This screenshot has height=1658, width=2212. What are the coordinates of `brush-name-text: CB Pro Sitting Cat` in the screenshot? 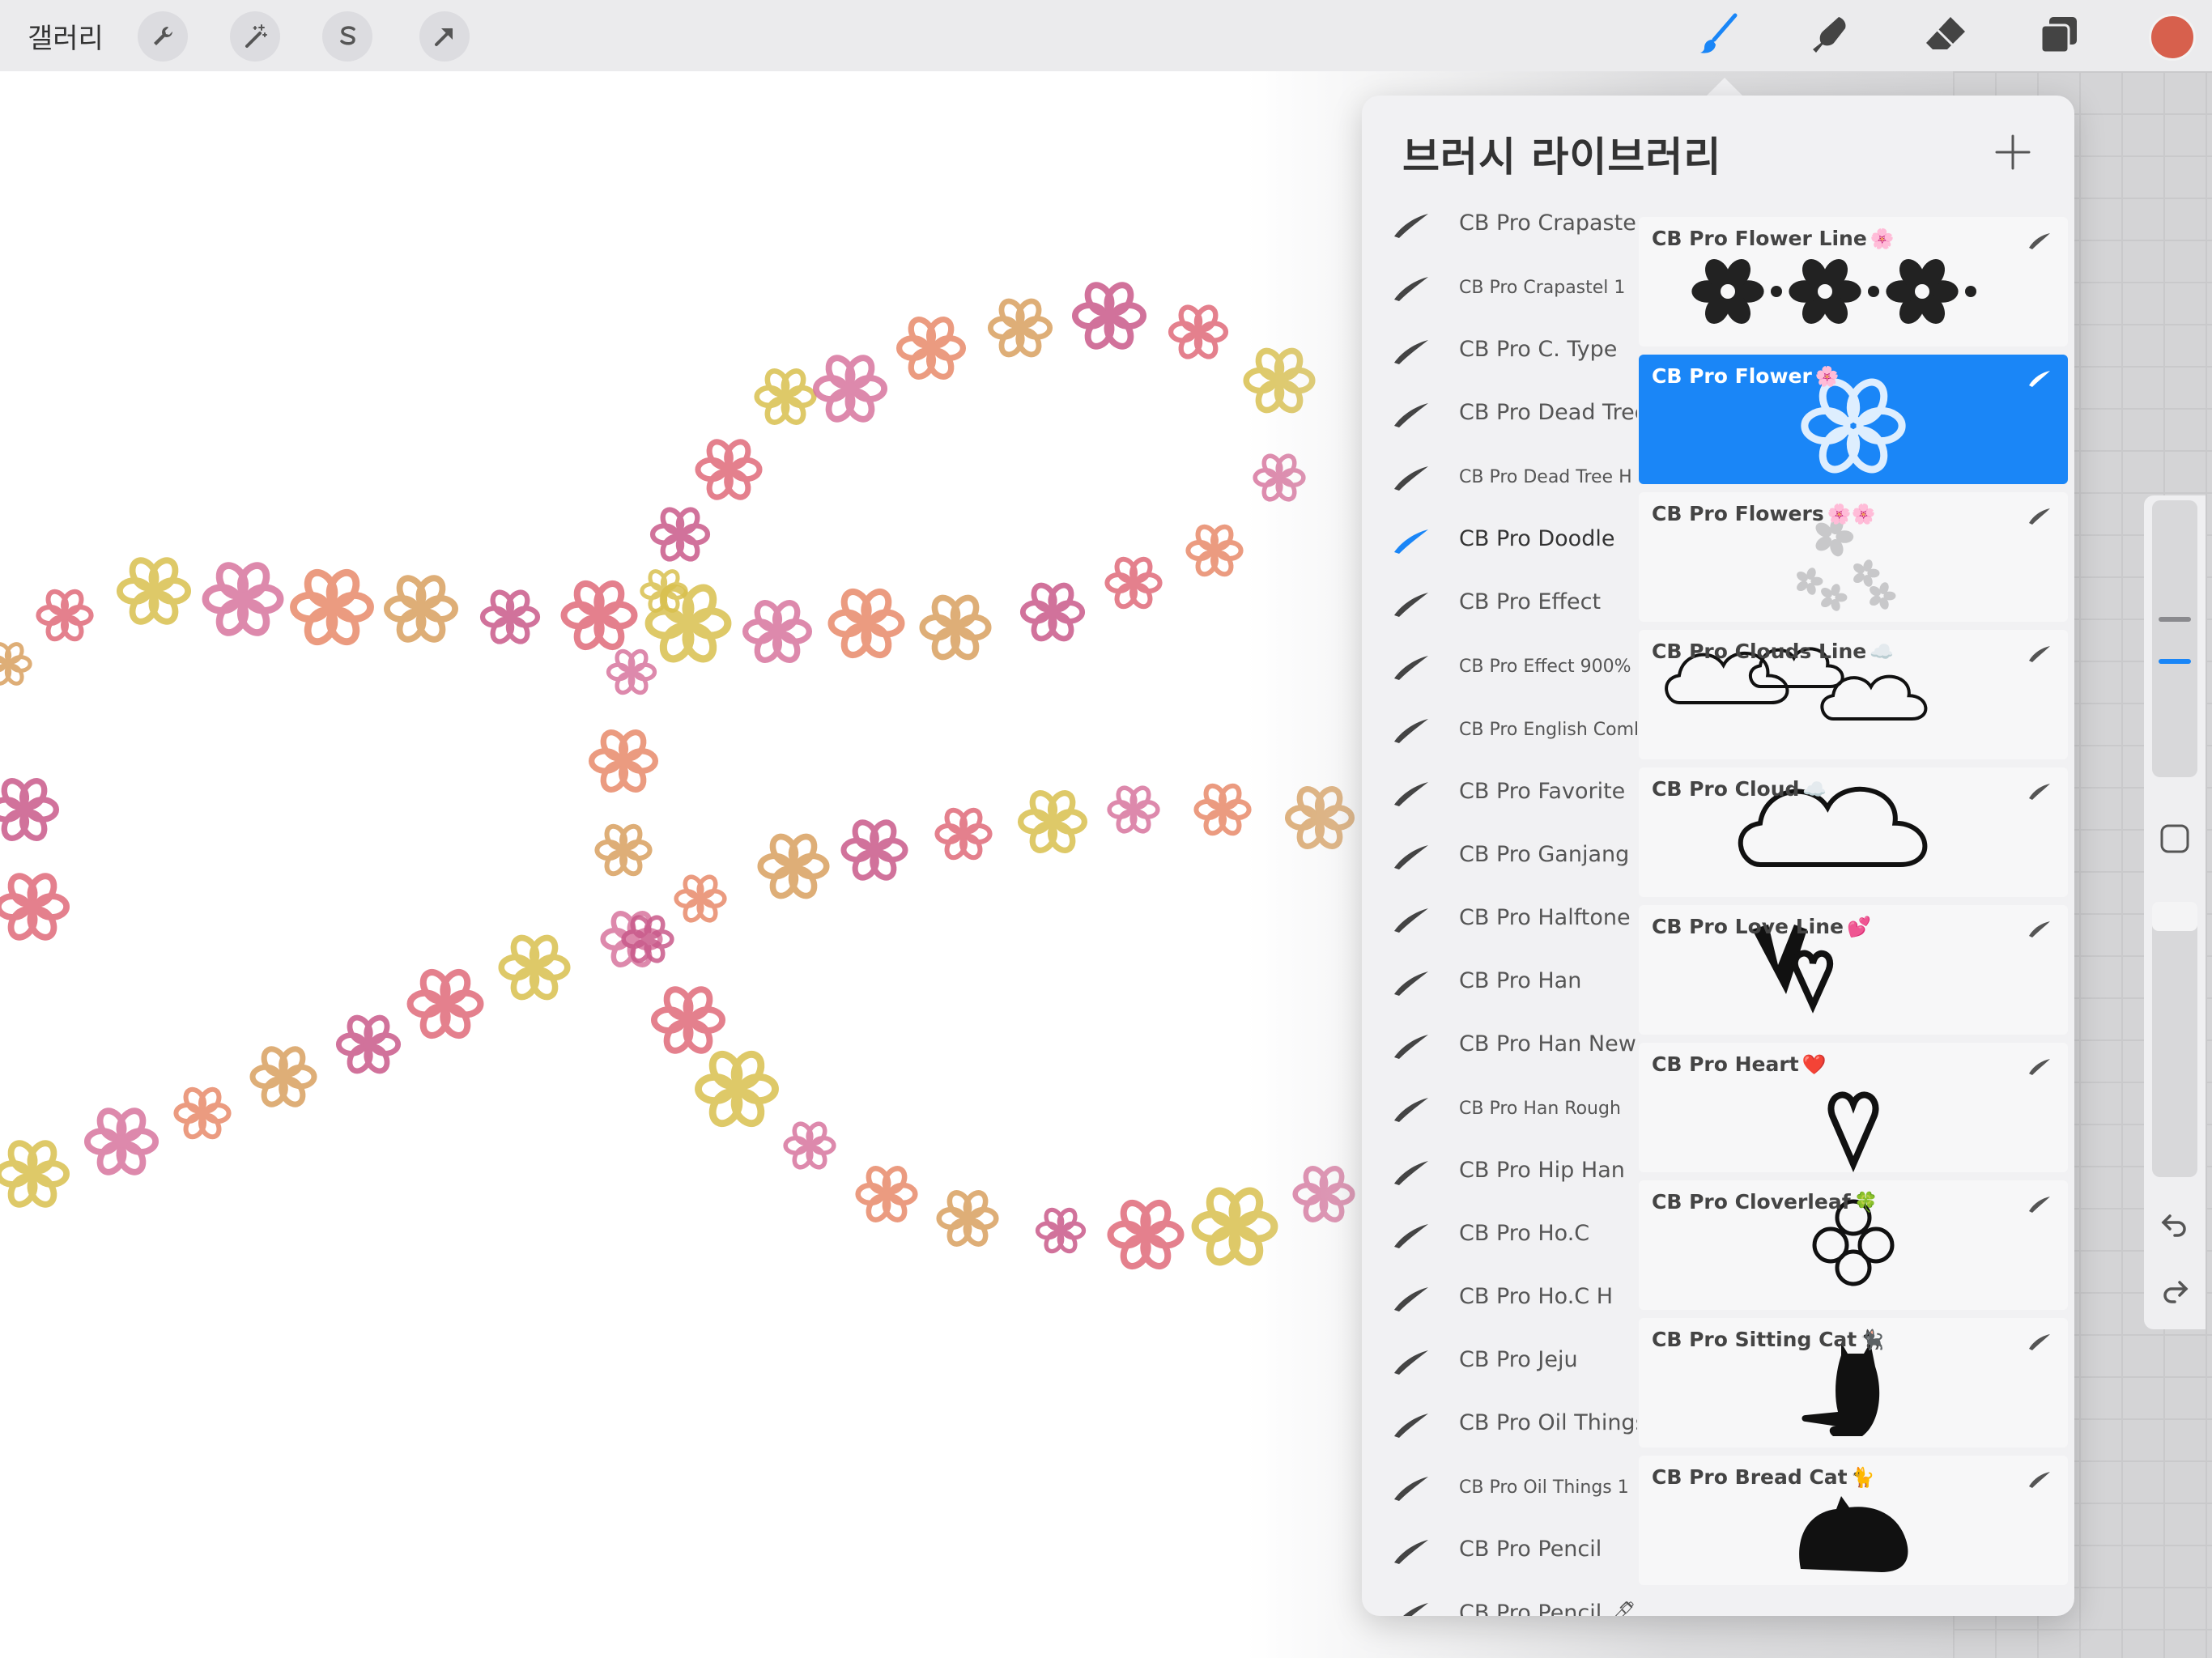 It's located at (1755, 1339).